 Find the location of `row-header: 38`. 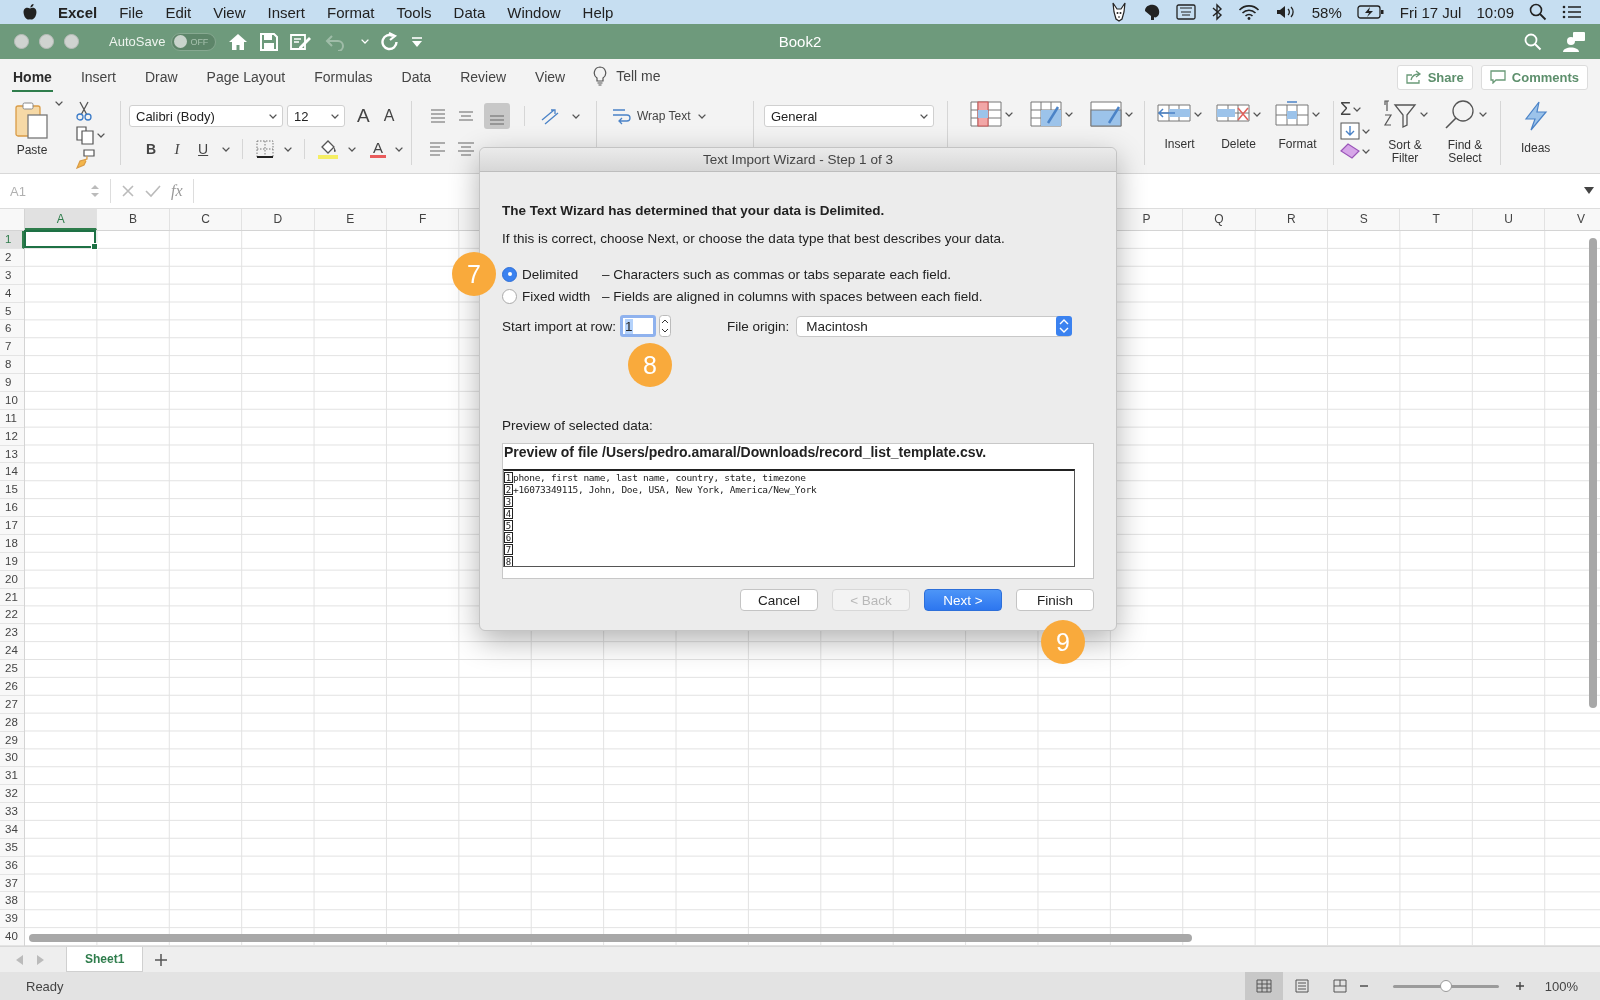

row-header: 38 is located at coordinates (12, 901).